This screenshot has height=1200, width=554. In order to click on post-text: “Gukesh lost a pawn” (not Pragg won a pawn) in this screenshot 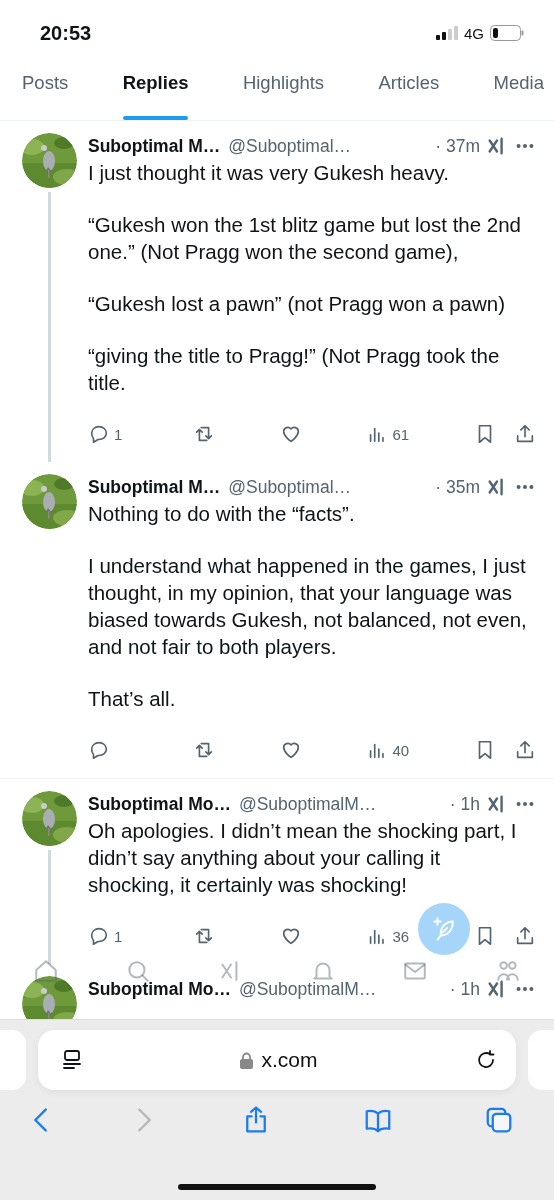, I will do `click(297, 304)`.